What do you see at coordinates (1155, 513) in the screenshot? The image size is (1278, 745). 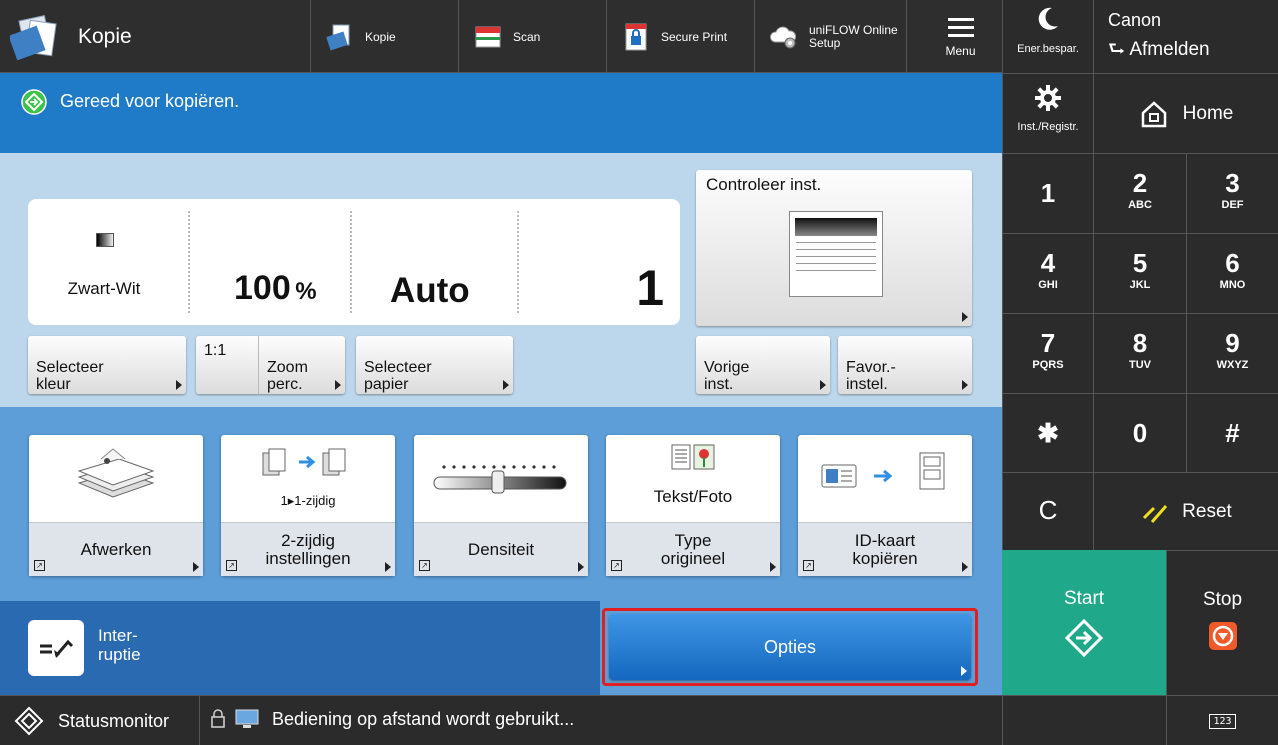 I see `reset-icon` at bounding box center [1155, 513].